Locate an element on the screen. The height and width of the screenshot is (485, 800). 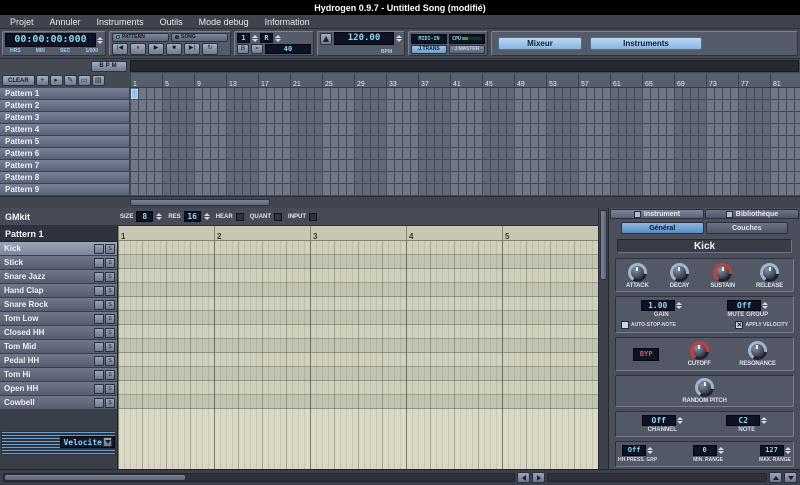
pattern-ruler: 1 2 3 4 5 is located at coordinates (358, 233).